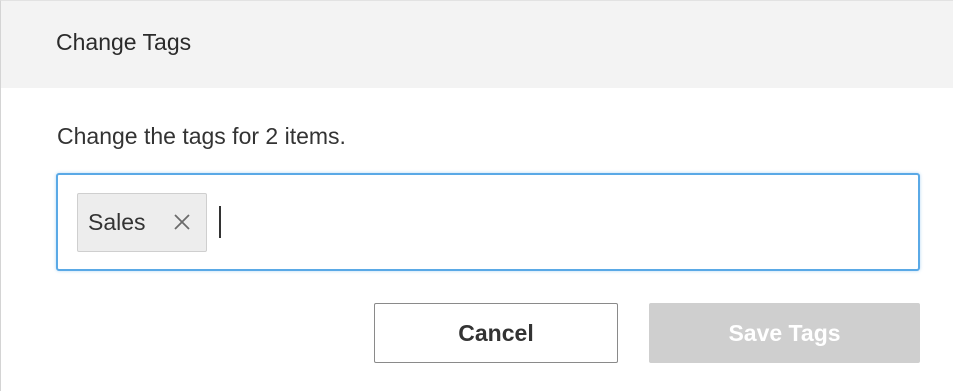 Image resolution: width=953 pixels, height=391 pixels. What do you see at coordinates (117, 221) in the screenshot?
I see `tag-label: Sales` at bounding box center [117, 221].